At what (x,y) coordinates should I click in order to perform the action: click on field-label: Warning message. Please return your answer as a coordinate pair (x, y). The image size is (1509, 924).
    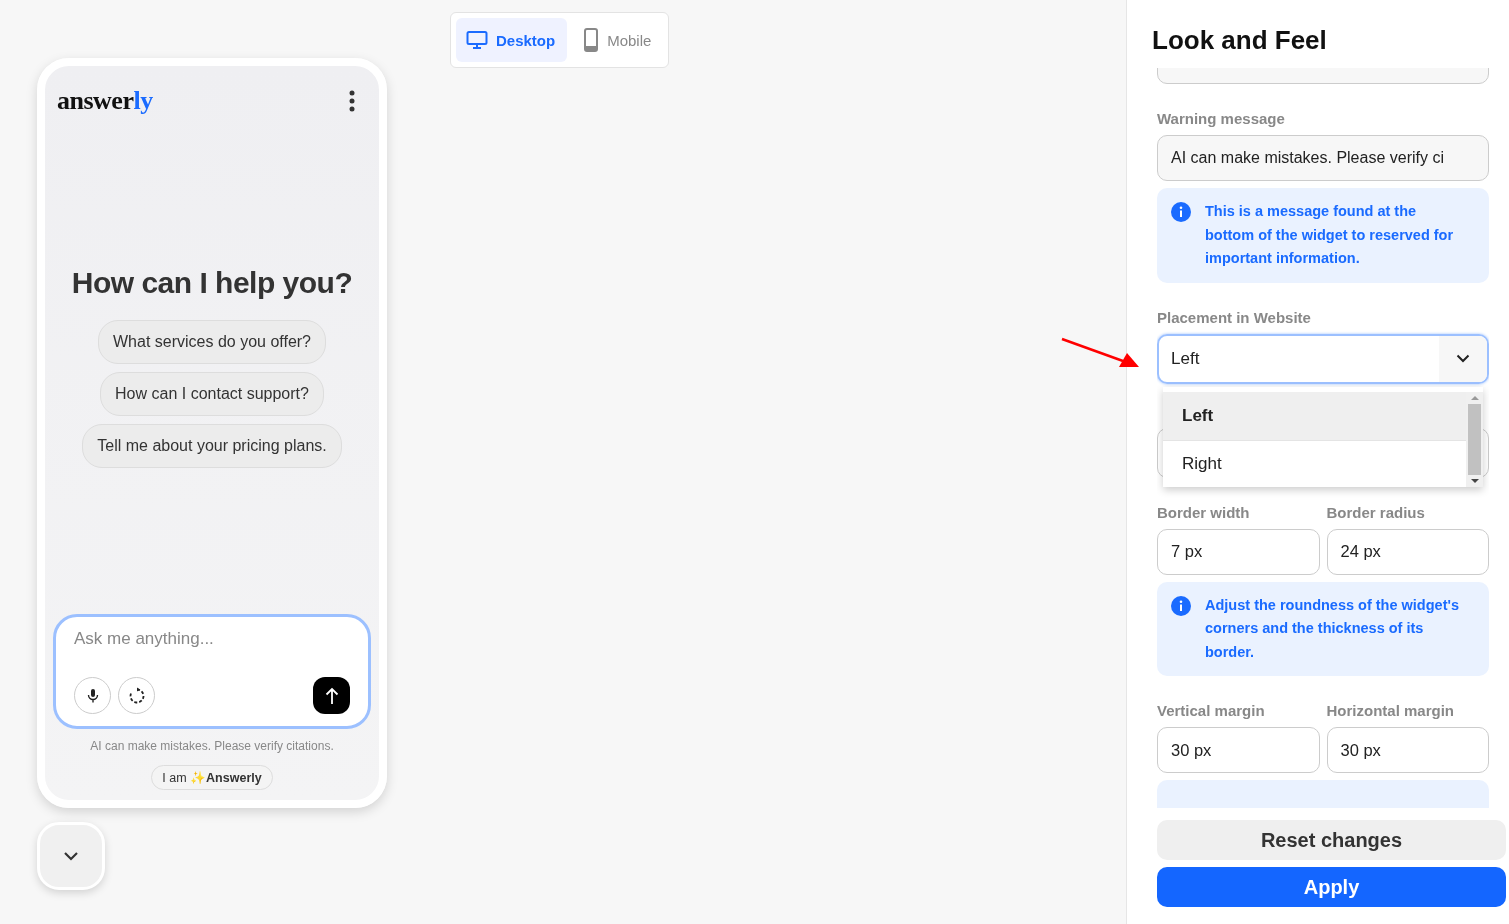
    Looking at the image, I should click on (1221, 118).